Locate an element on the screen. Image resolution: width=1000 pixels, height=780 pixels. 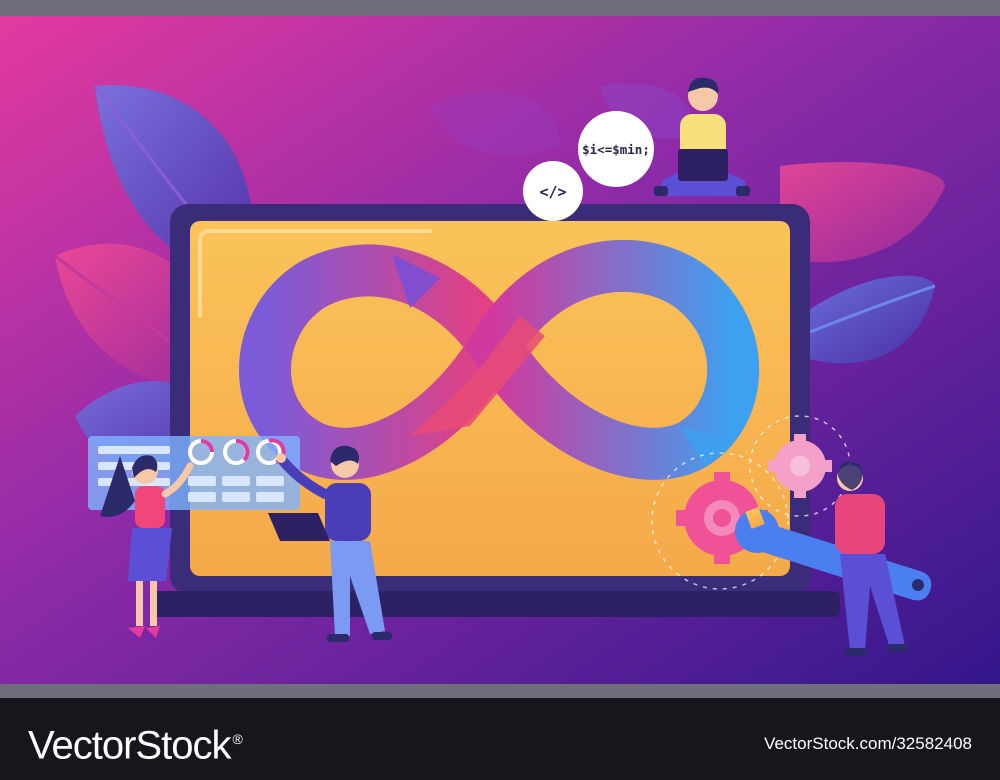
laptop-base is located at coordinates (495, 604).